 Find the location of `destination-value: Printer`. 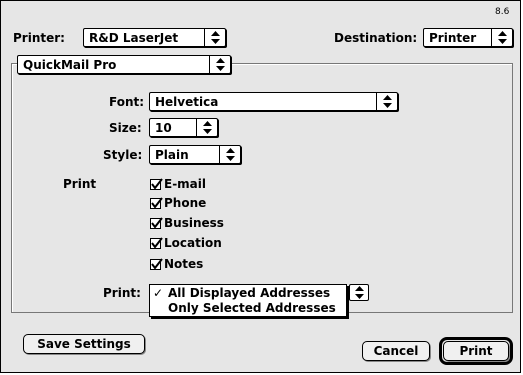

destination-value: Printer is located at coordinates (453, 37).